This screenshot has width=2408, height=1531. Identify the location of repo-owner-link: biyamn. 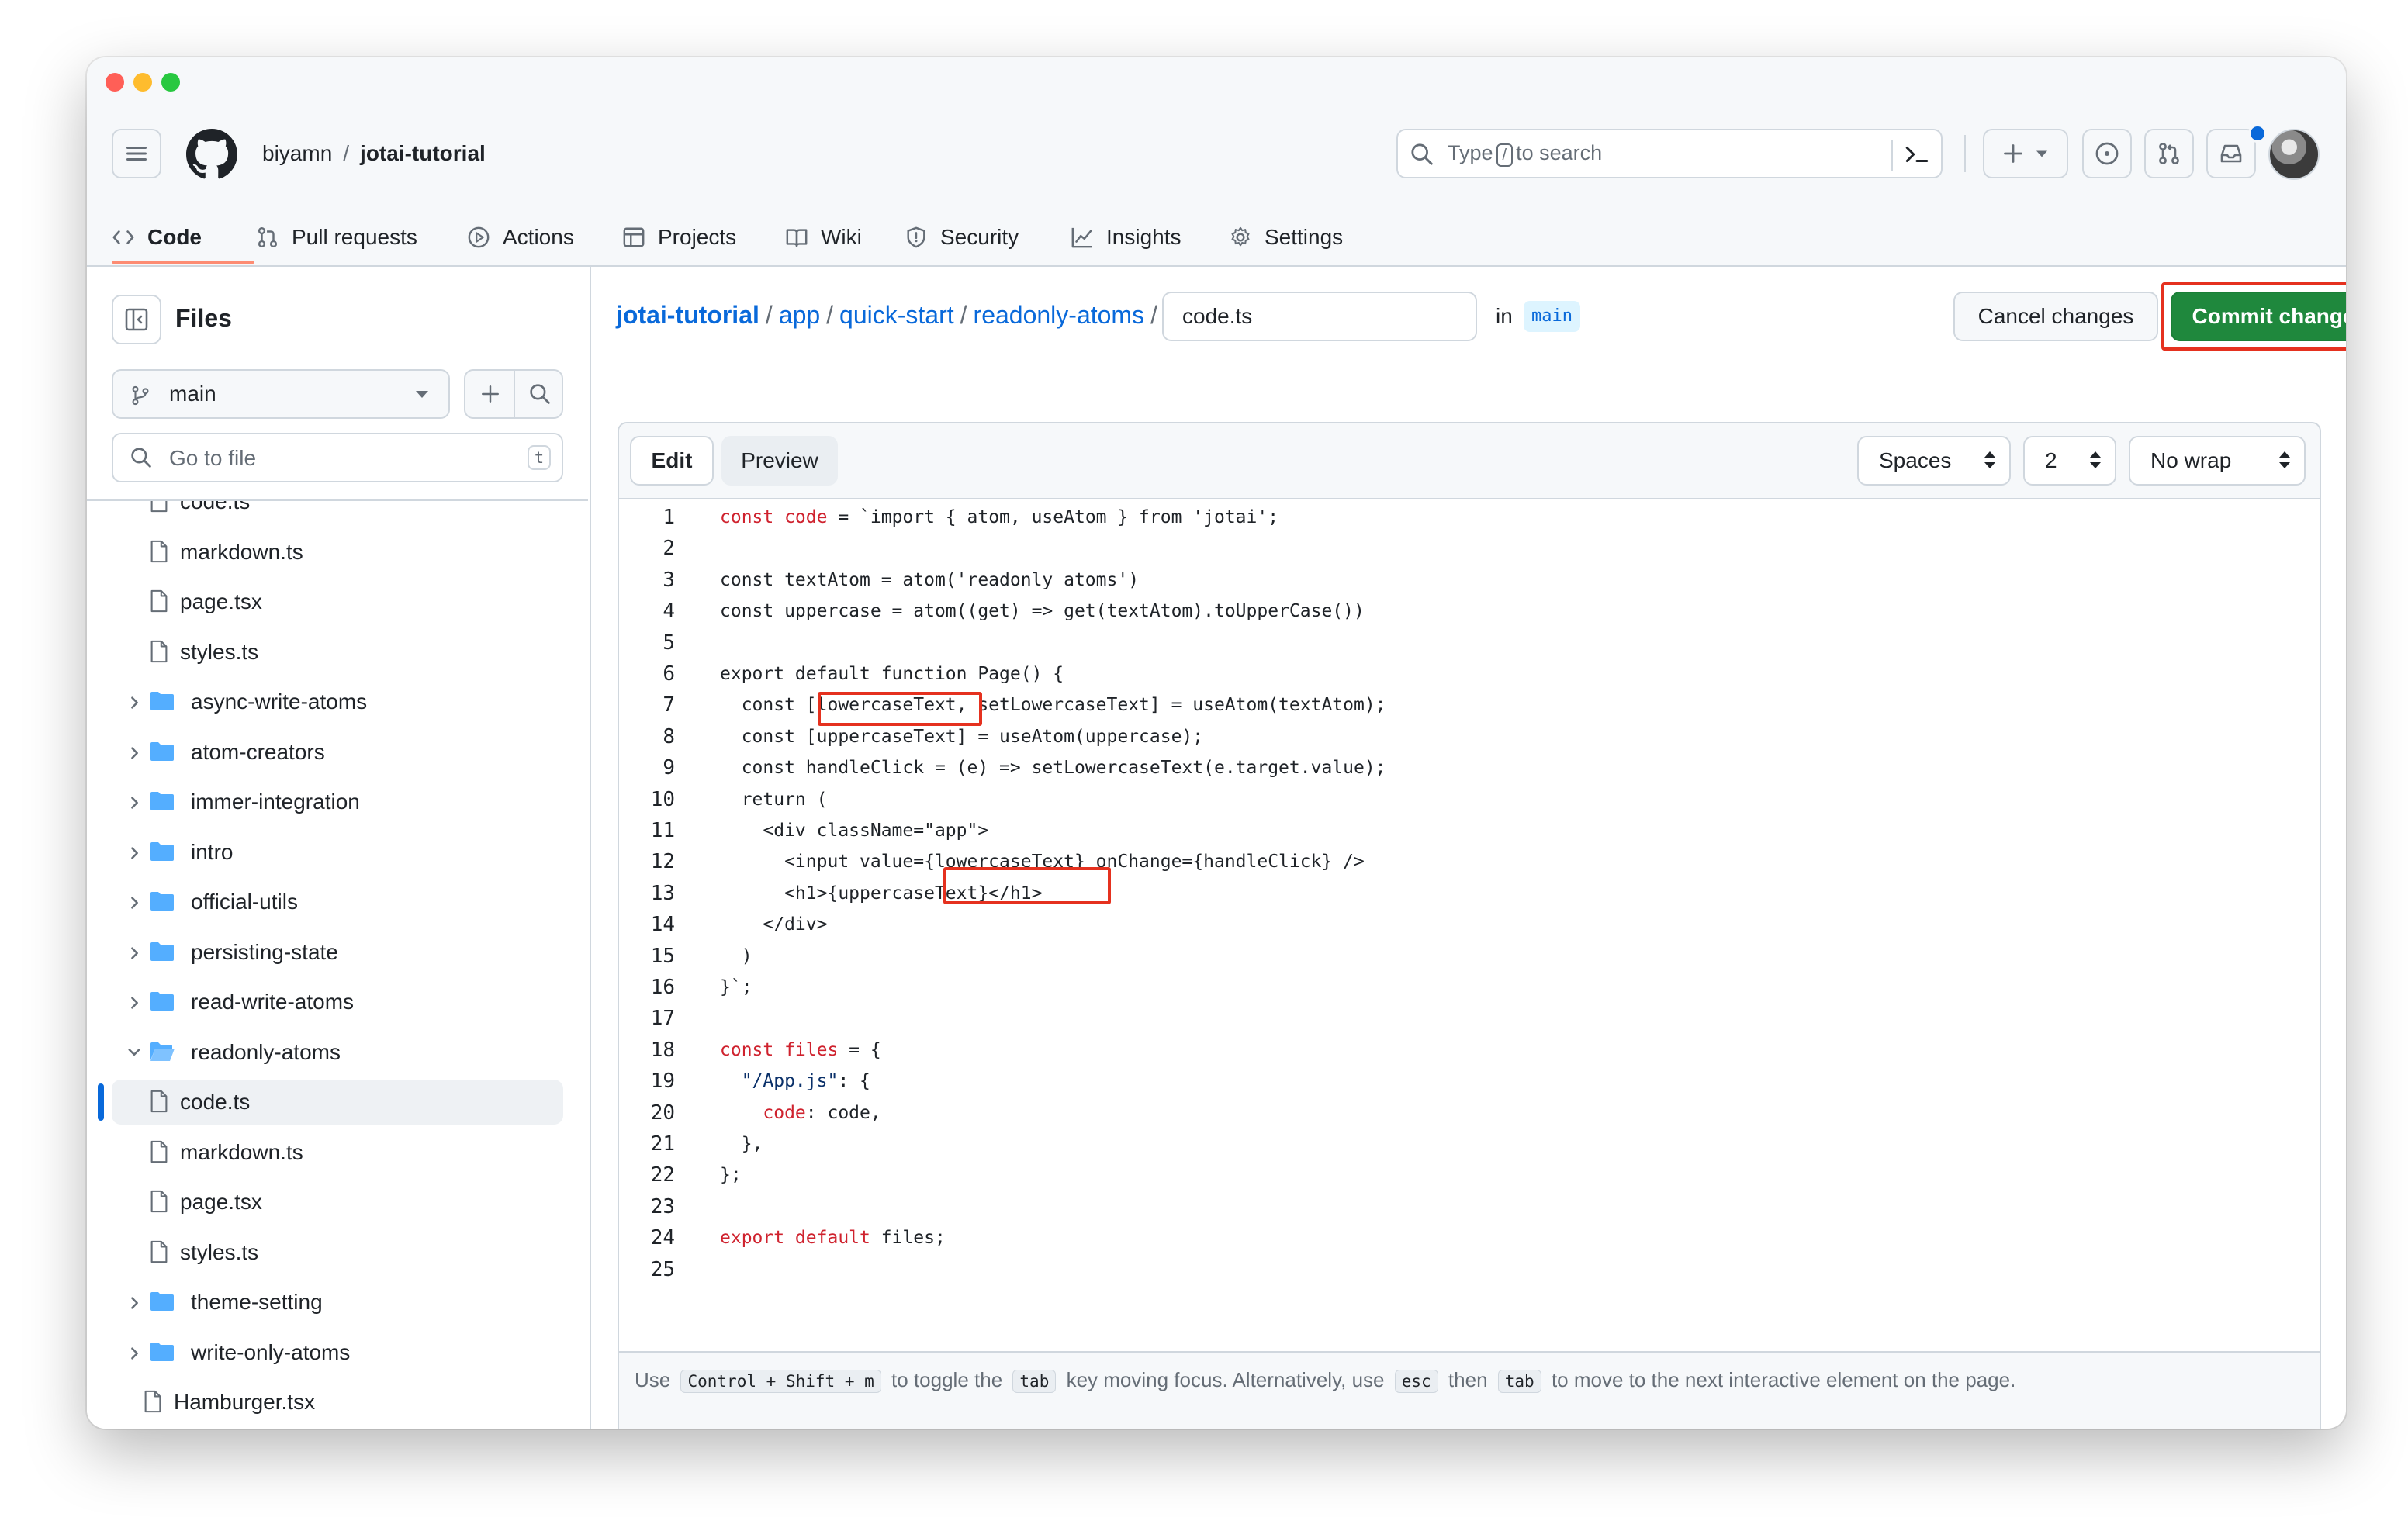
(297, 153).